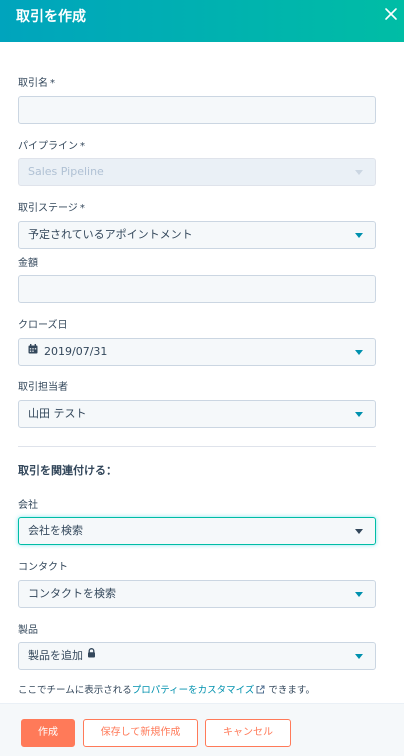 This screenshot has width=404, height=756. I want to click on deal-name-input, so click(197, 110).